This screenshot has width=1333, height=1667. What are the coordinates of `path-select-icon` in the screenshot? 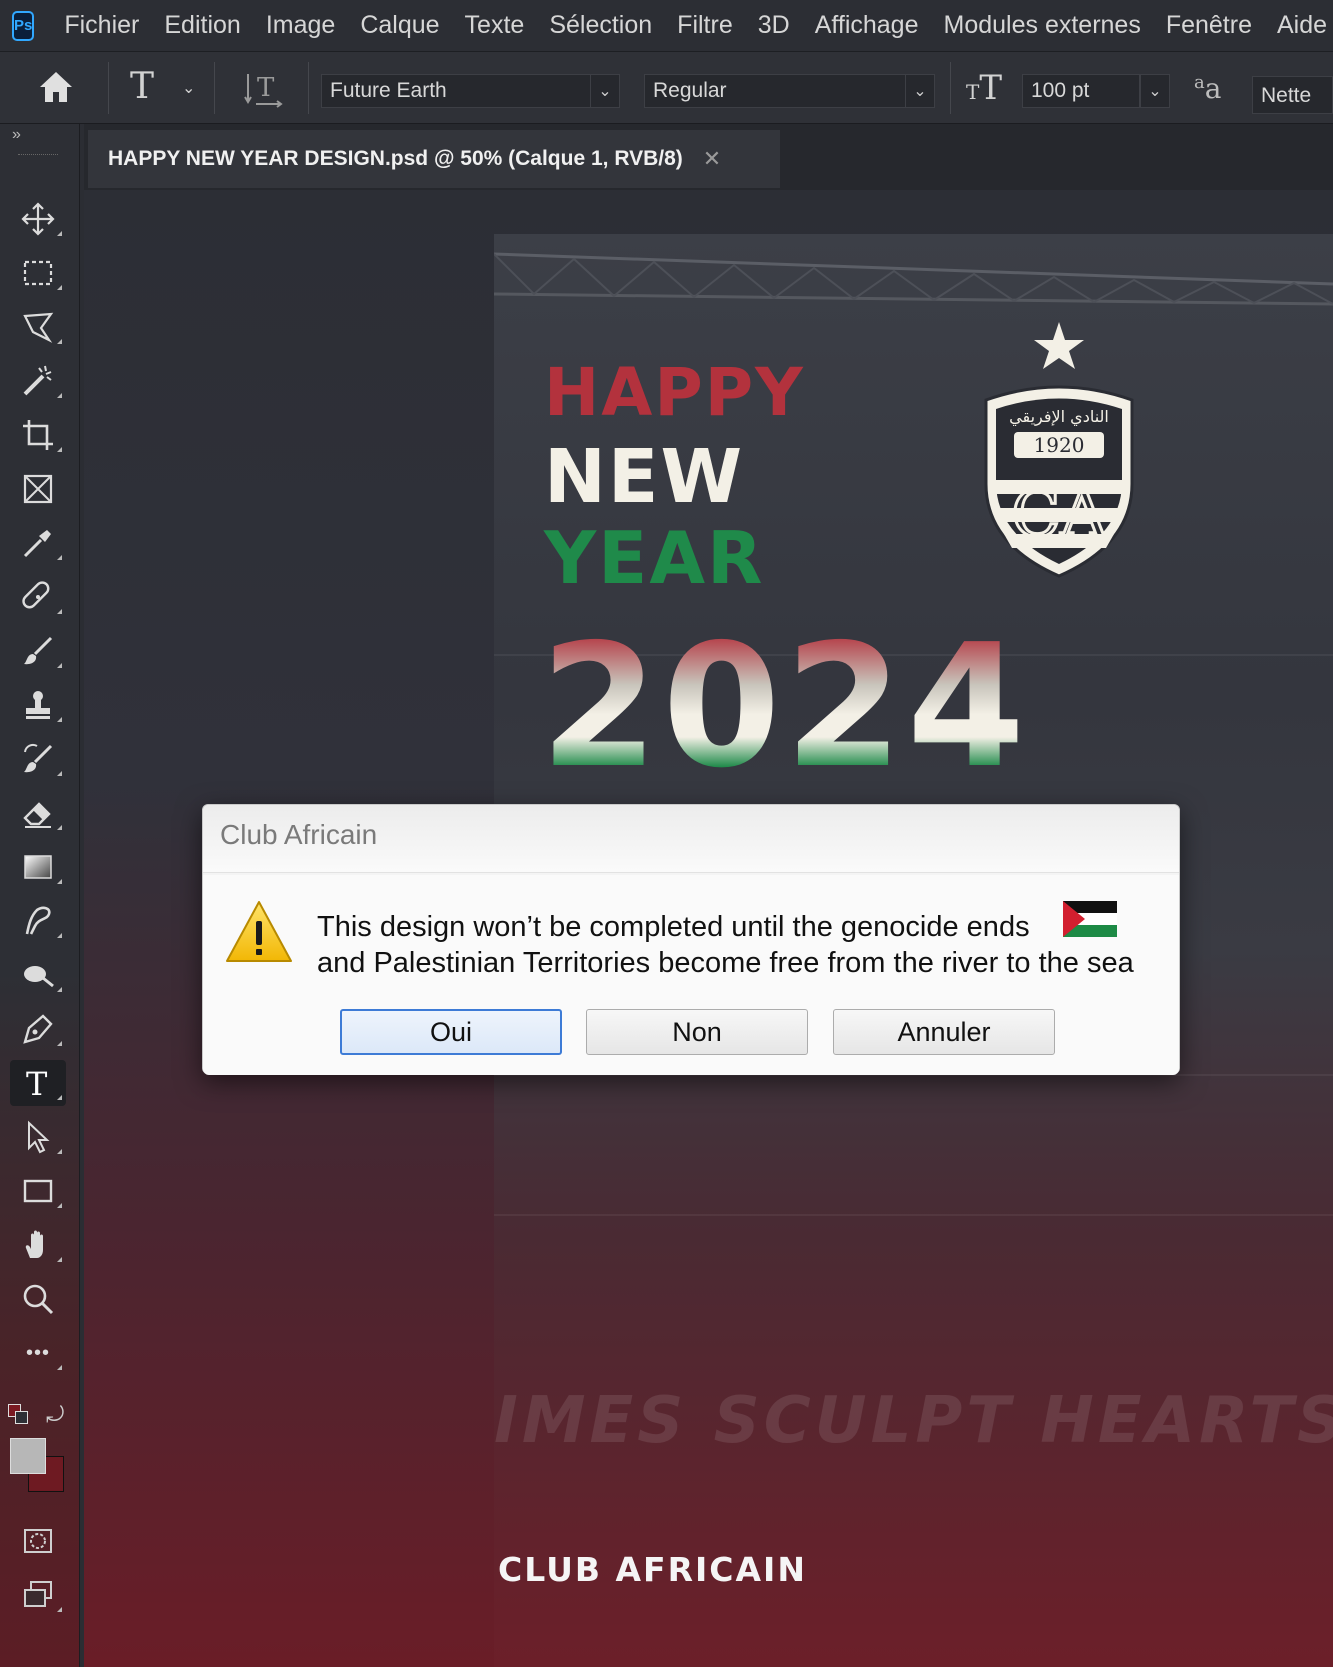 It's located at (39, 1137).